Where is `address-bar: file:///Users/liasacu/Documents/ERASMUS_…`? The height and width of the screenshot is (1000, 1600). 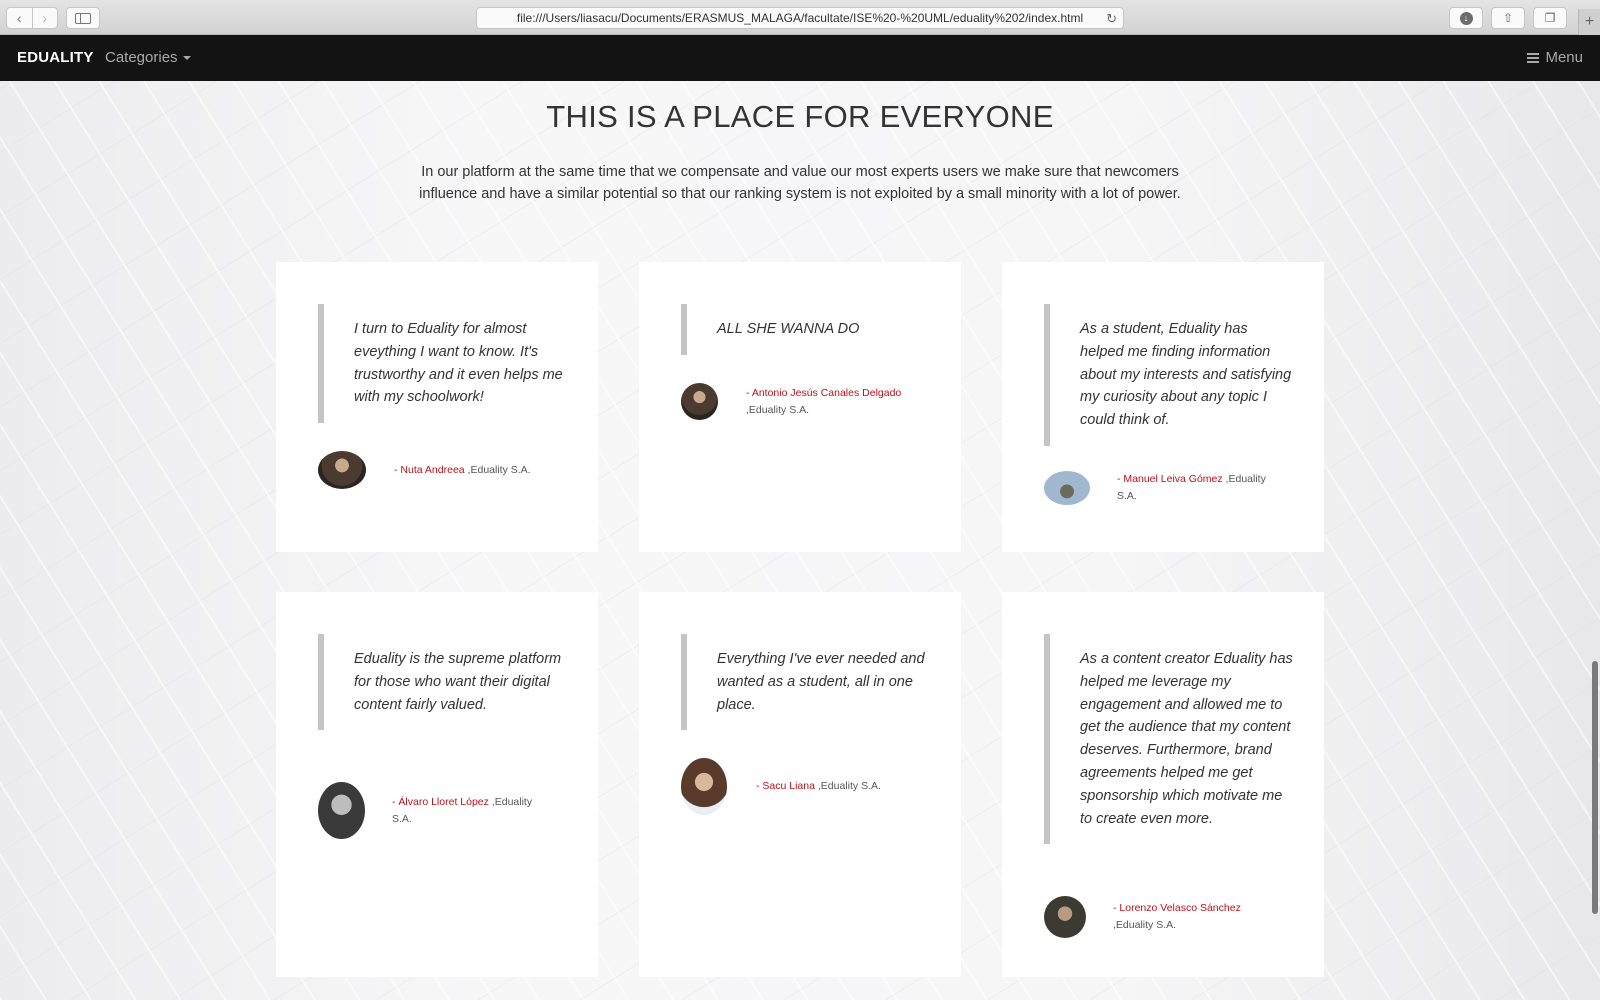
address-bar: file:///Users/liasacu/Documents/ERASMUS_… is located at coordinates (800, 18).